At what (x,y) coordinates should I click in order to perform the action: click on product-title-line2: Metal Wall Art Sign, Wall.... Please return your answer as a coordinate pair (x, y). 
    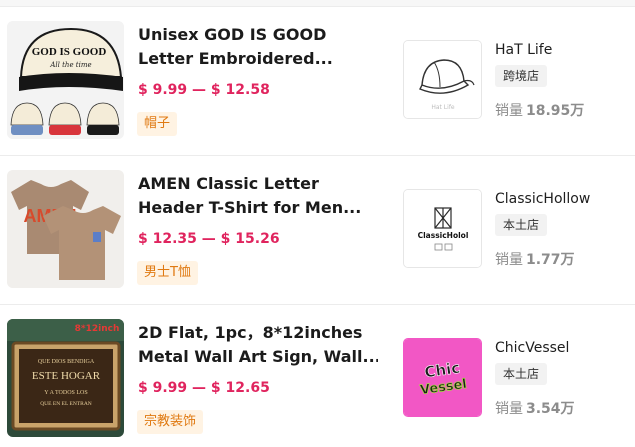
    Looking at the image, I should click on (258, 356).